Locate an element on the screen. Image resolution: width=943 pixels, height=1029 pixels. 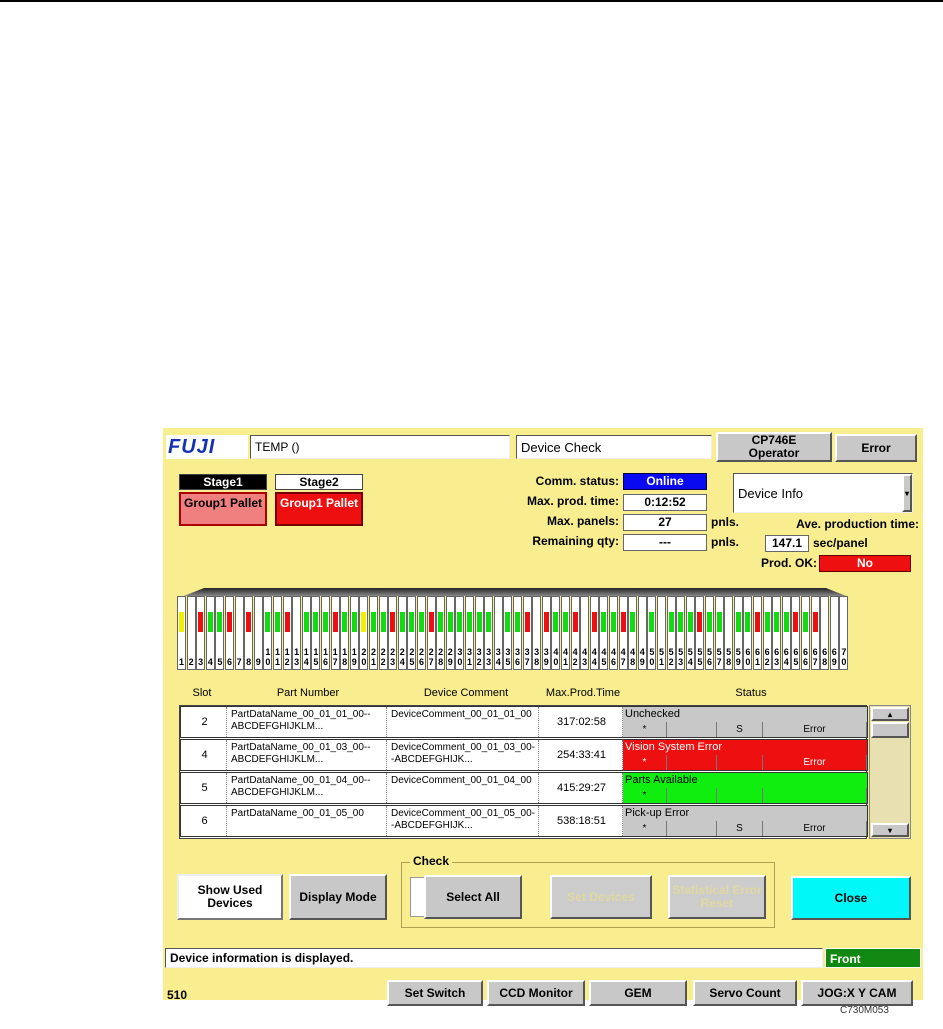
feeder-slot: 8 is located at coordinates (249, 633).